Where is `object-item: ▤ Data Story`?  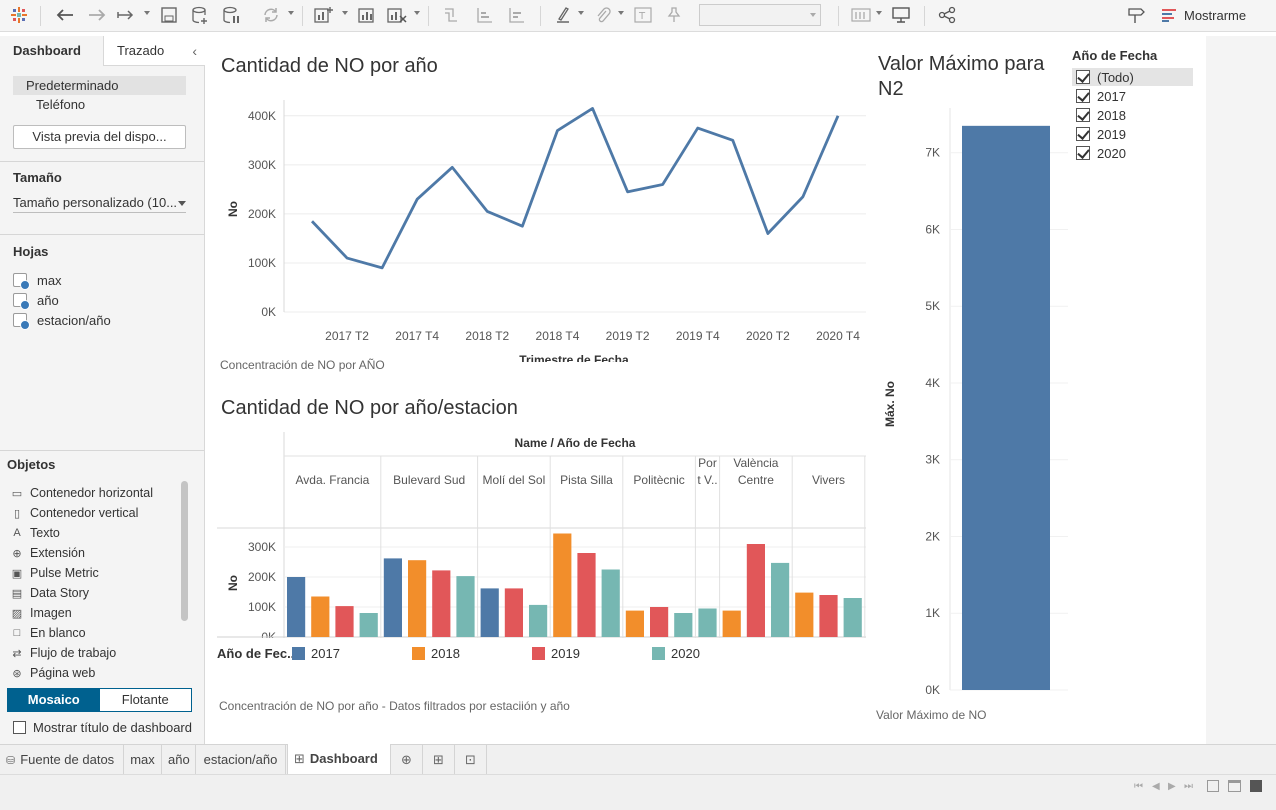 object-item: ▤ Data Story is located at coordinates (49, 593).